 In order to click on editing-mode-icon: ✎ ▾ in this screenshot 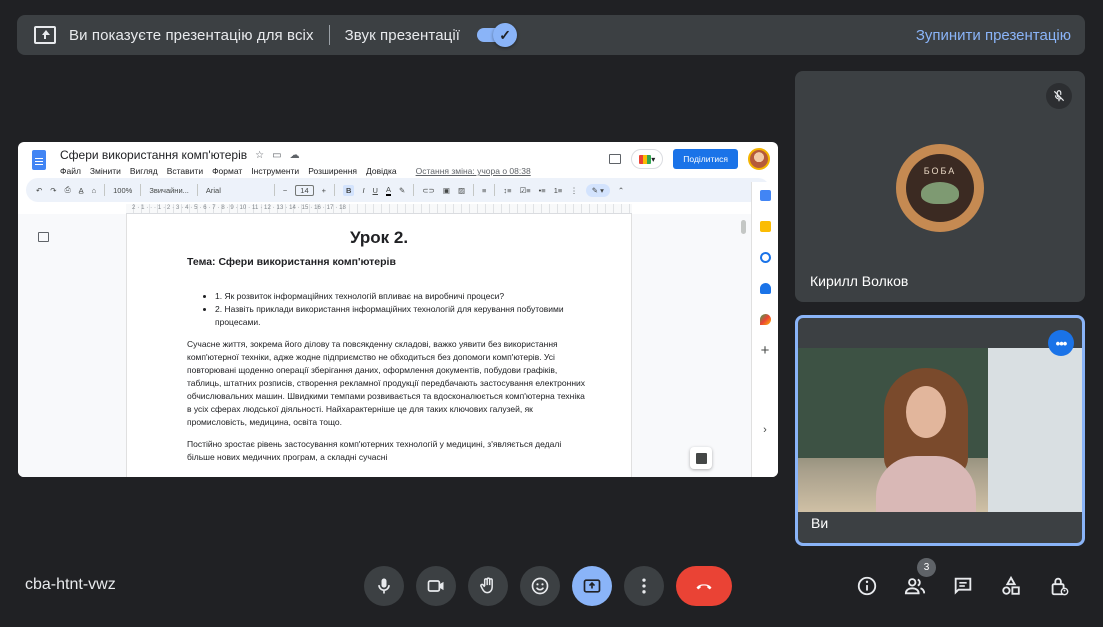, I will do `click(597, 190)`.